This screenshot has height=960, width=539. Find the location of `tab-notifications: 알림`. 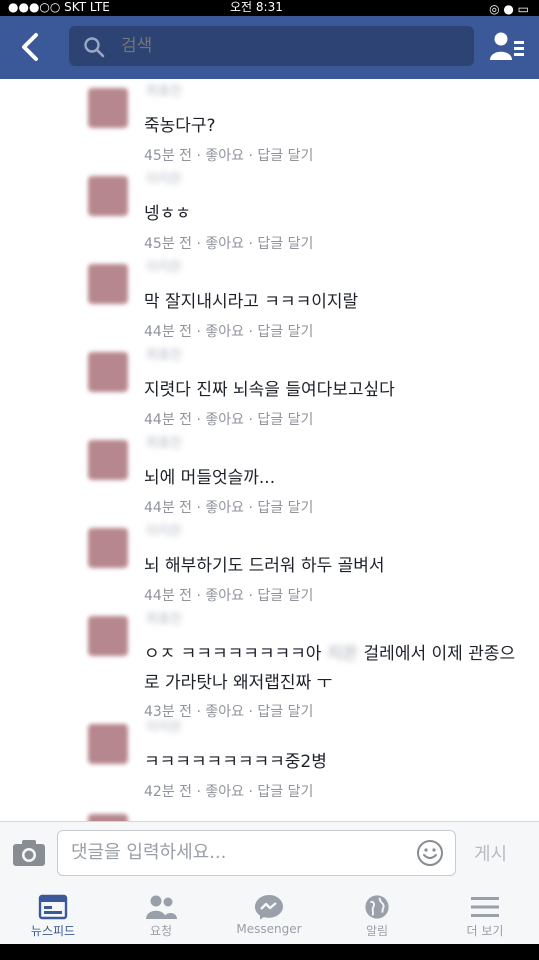

tab-notifications: 알림 is located at coordinates (377, 917).